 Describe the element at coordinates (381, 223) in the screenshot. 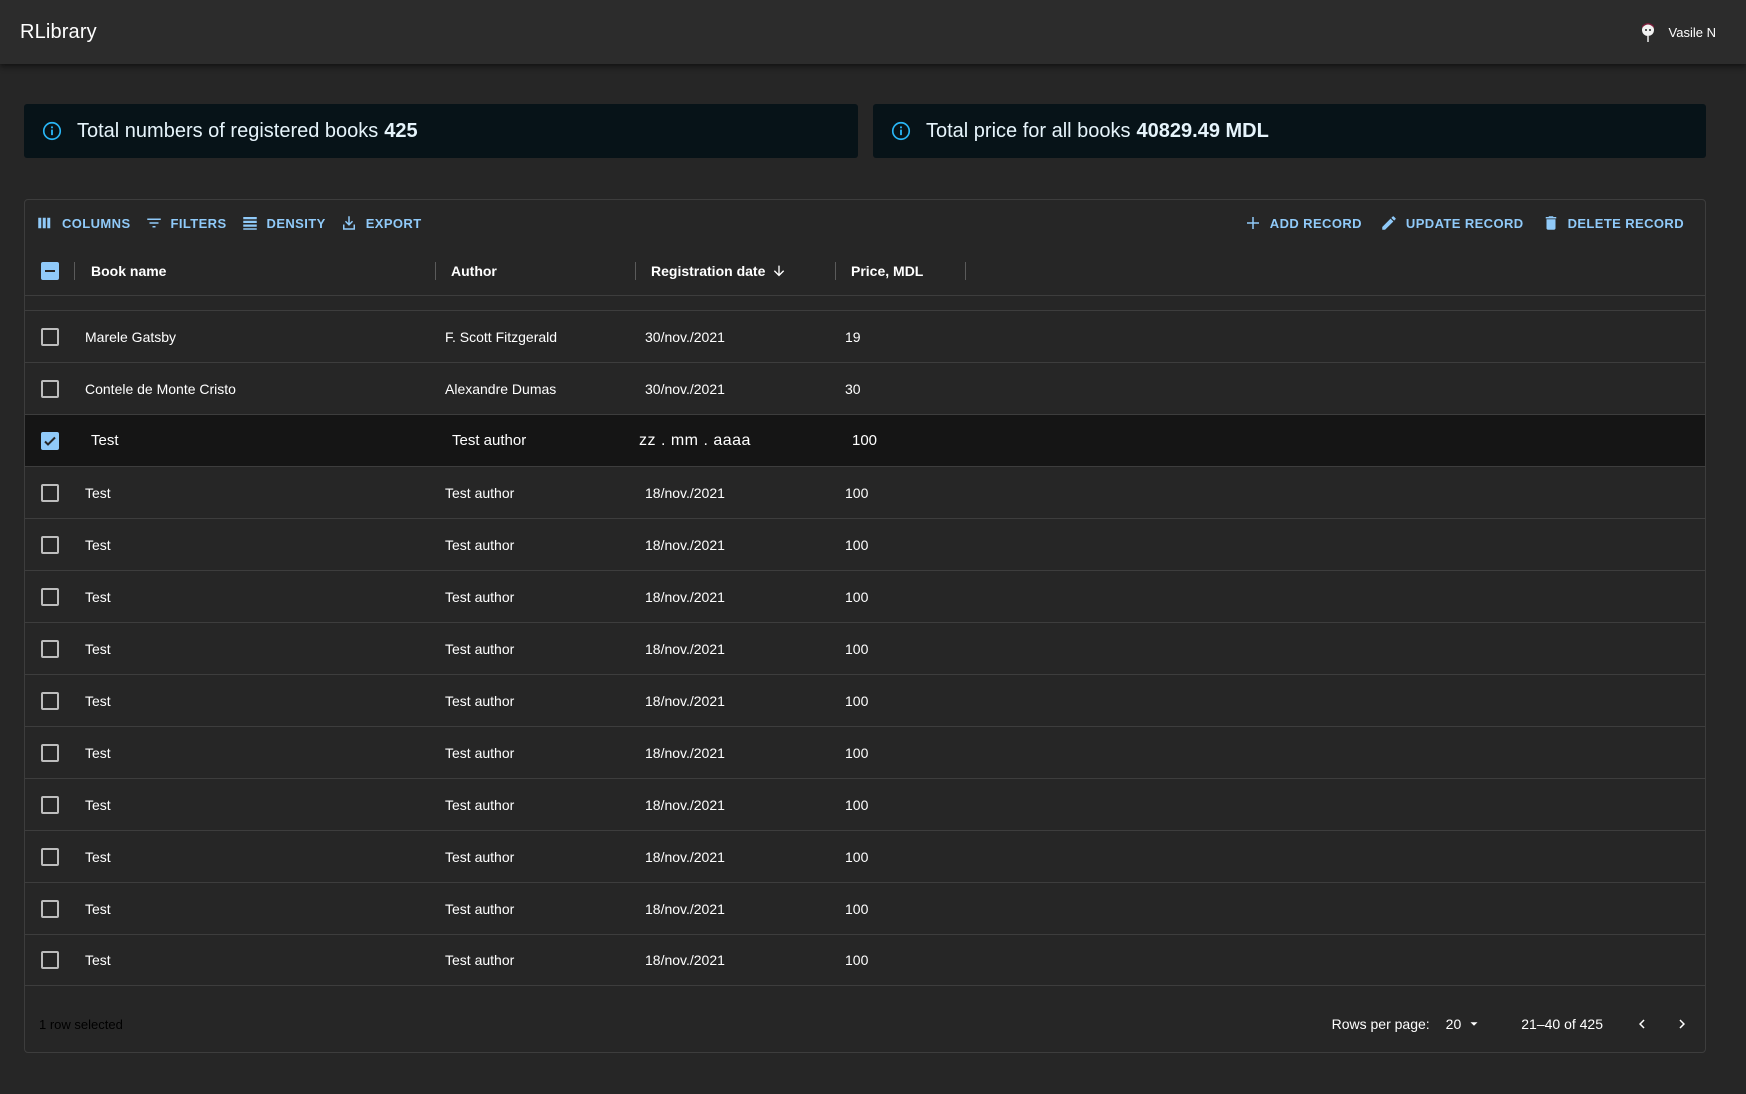

I see `export-button: EXPORT` at that location.